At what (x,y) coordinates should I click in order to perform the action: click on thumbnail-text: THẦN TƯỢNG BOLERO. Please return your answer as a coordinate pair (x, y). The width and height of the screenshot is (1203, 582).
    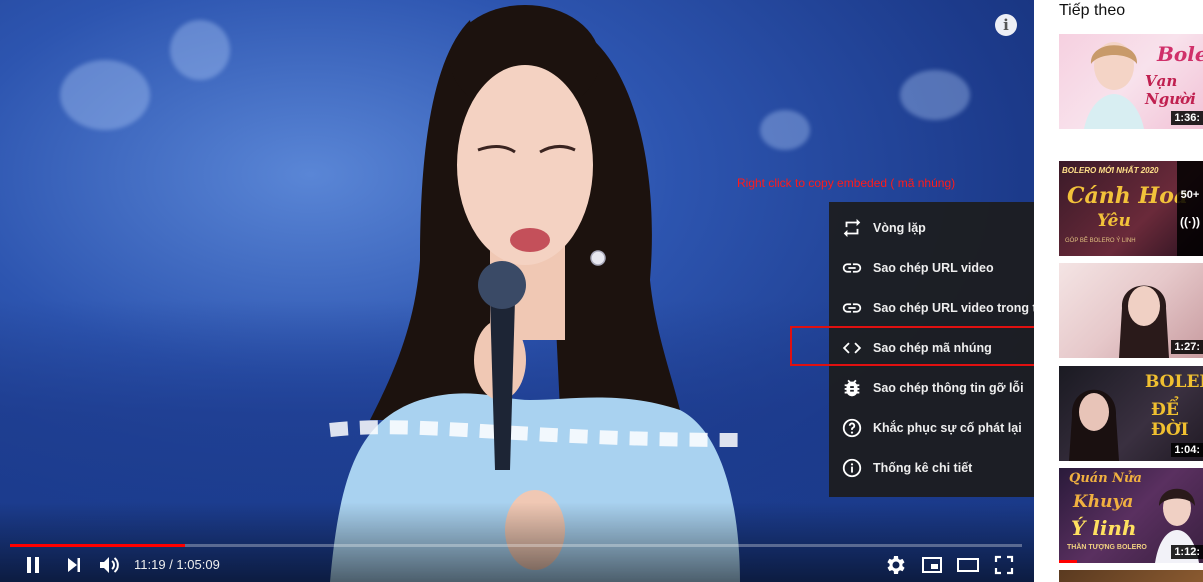
    Looking at the image, I should click on (1107, 547).